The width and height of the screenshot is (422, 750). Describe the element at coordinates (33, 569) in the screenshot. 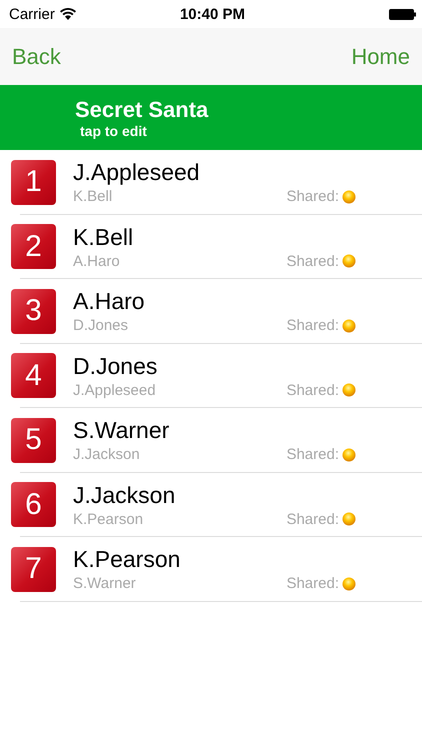

I see `number-badge: 7` at that location.